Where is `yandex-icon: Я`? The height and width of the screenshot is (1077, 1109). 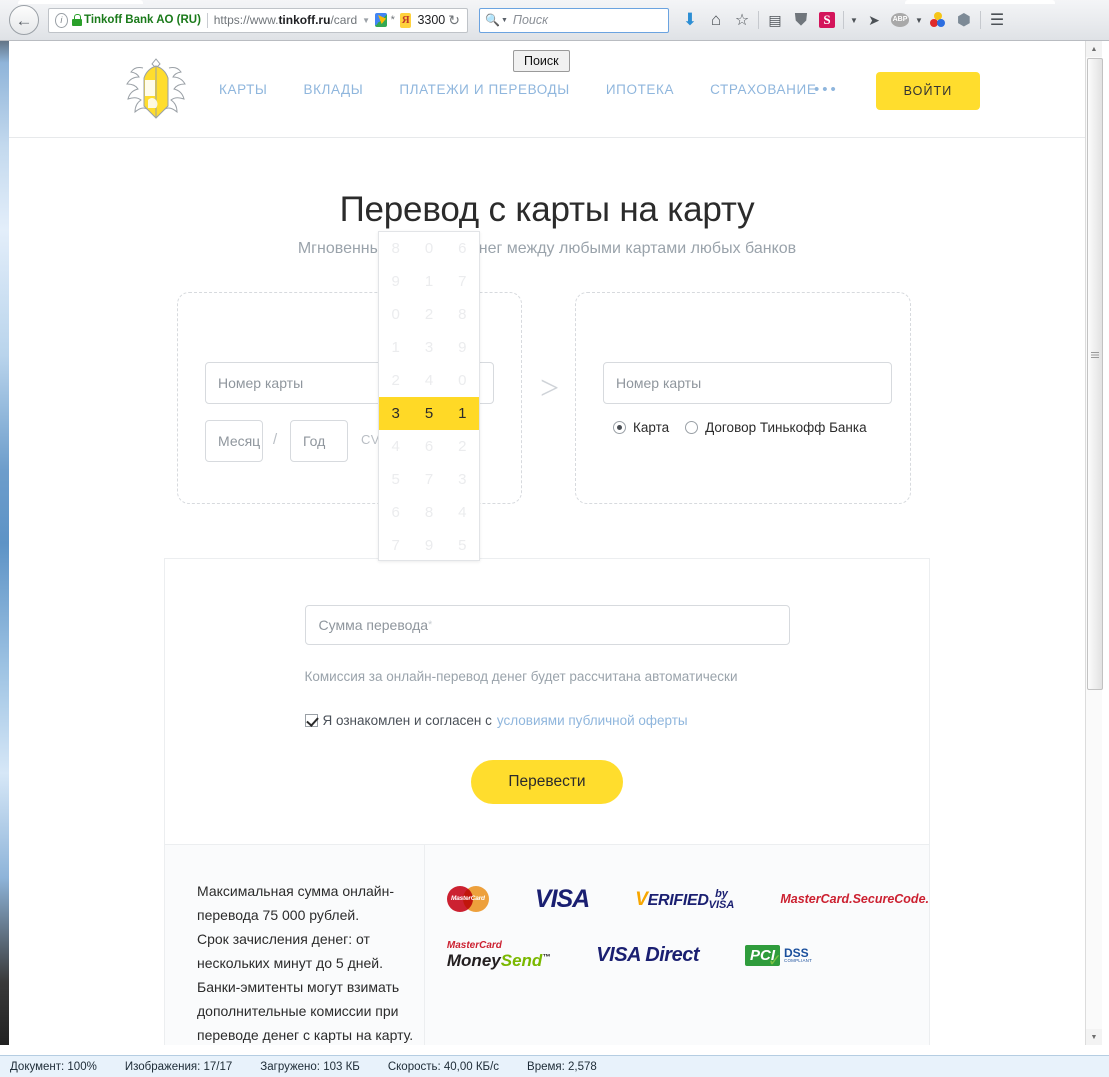
yandex-icon: Я is located at coordinates (405, 20).